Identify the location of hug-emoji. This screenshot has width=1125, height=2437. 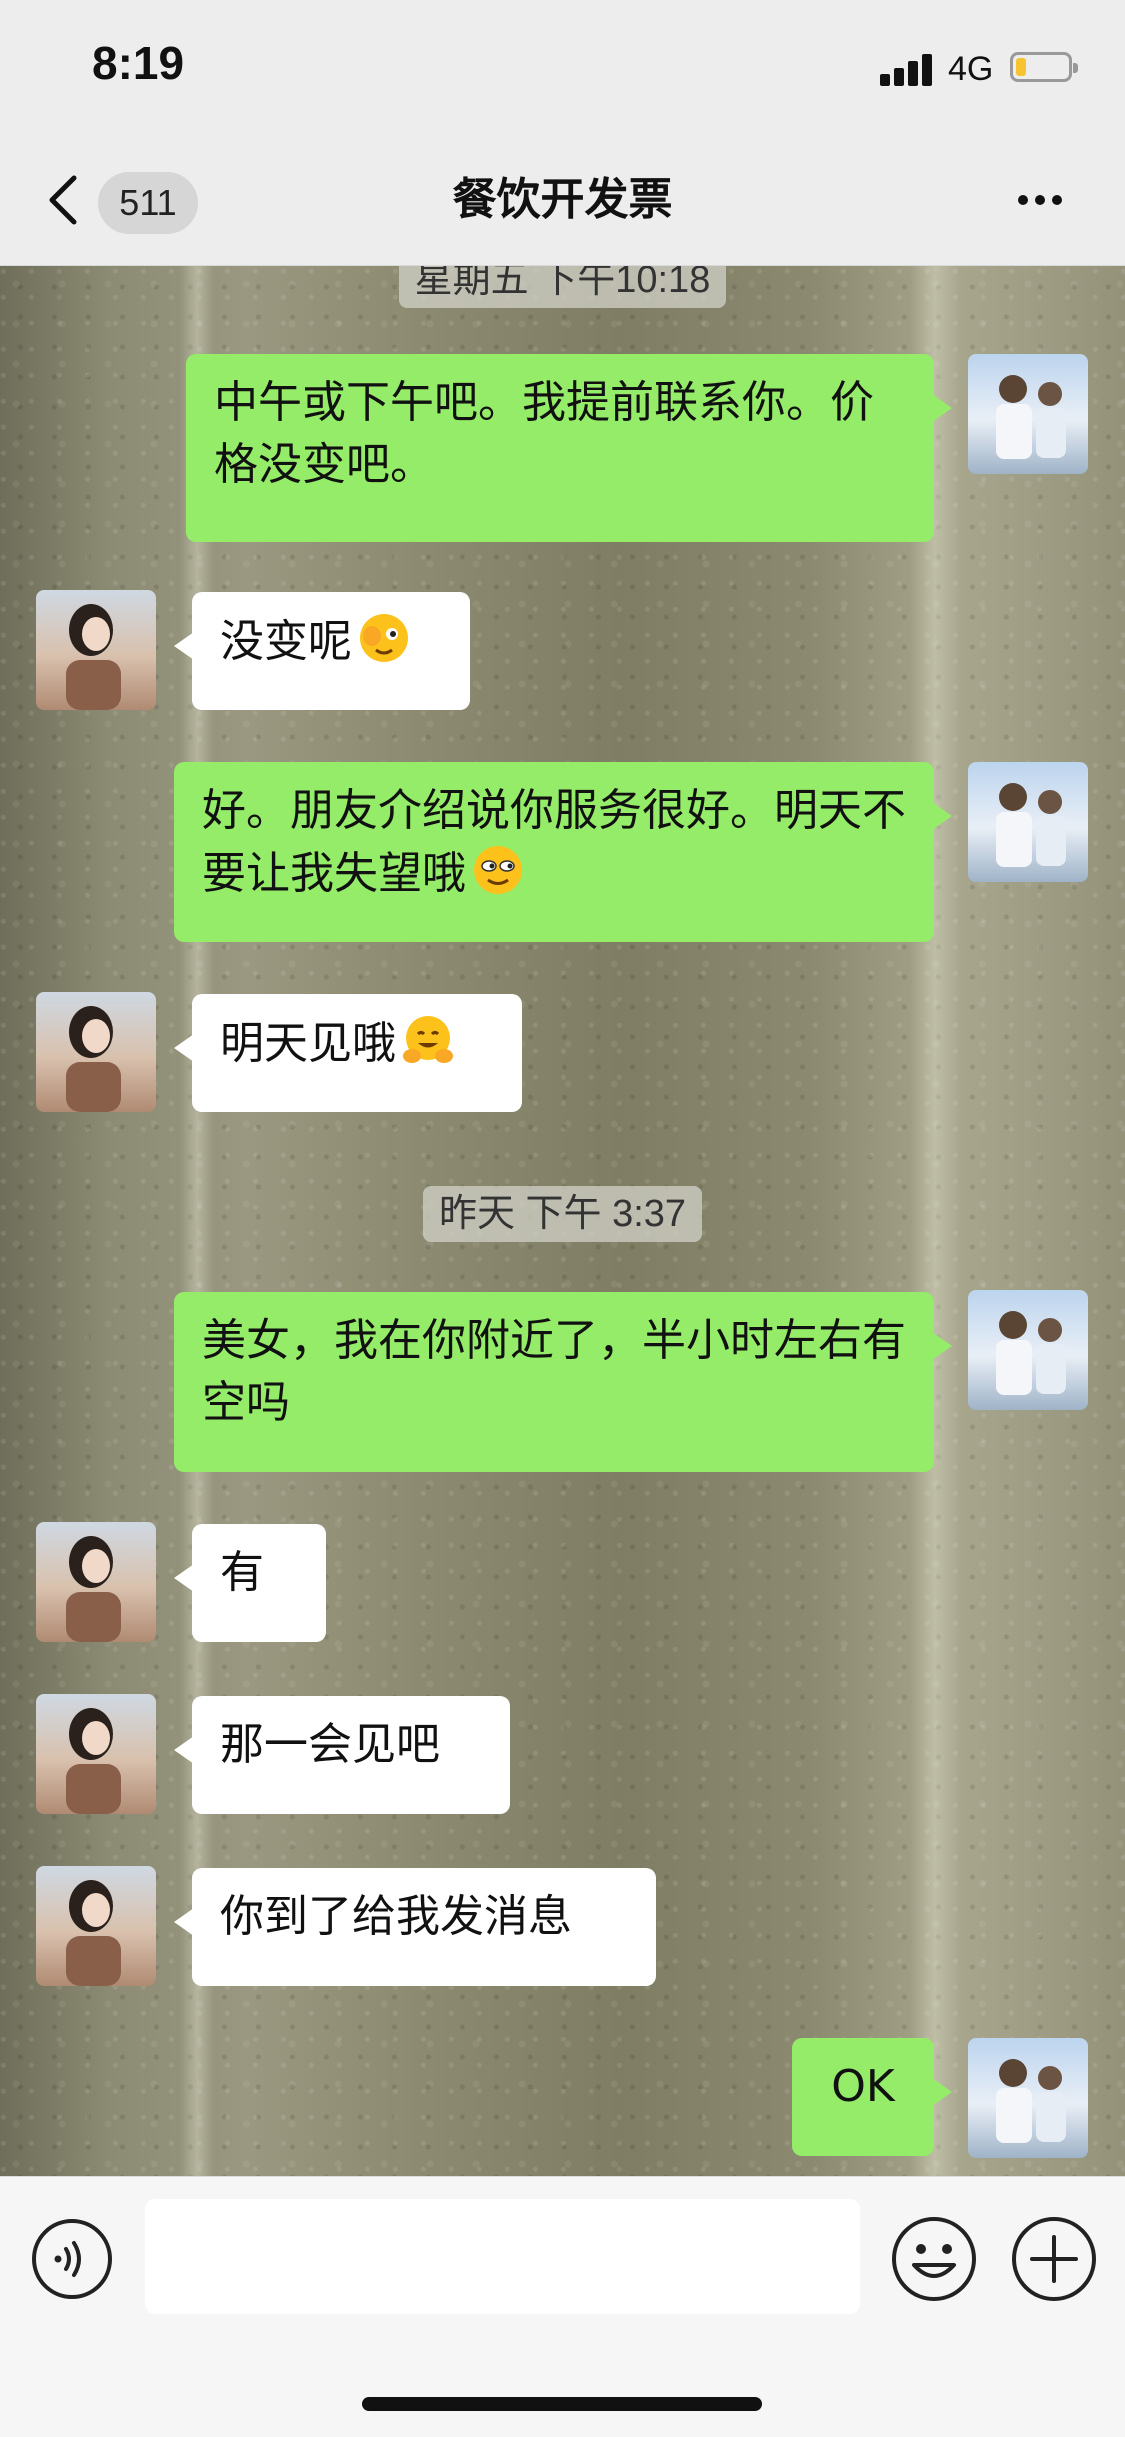
(428, 1039).